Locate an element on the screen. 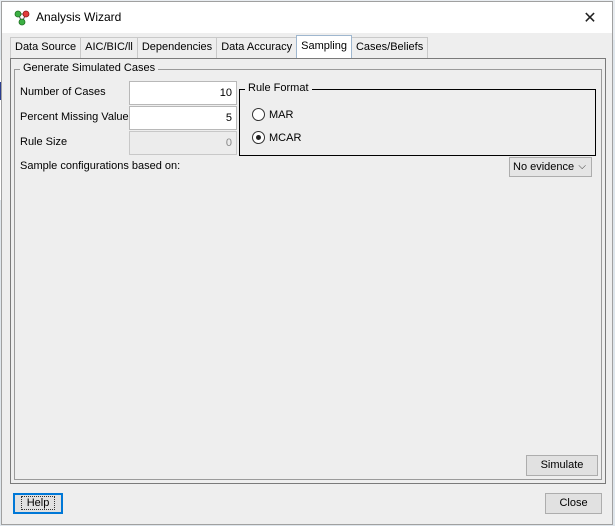 This screenshot has width=615, height=526. help-button-label: Help is located at coordinates (38, 503).